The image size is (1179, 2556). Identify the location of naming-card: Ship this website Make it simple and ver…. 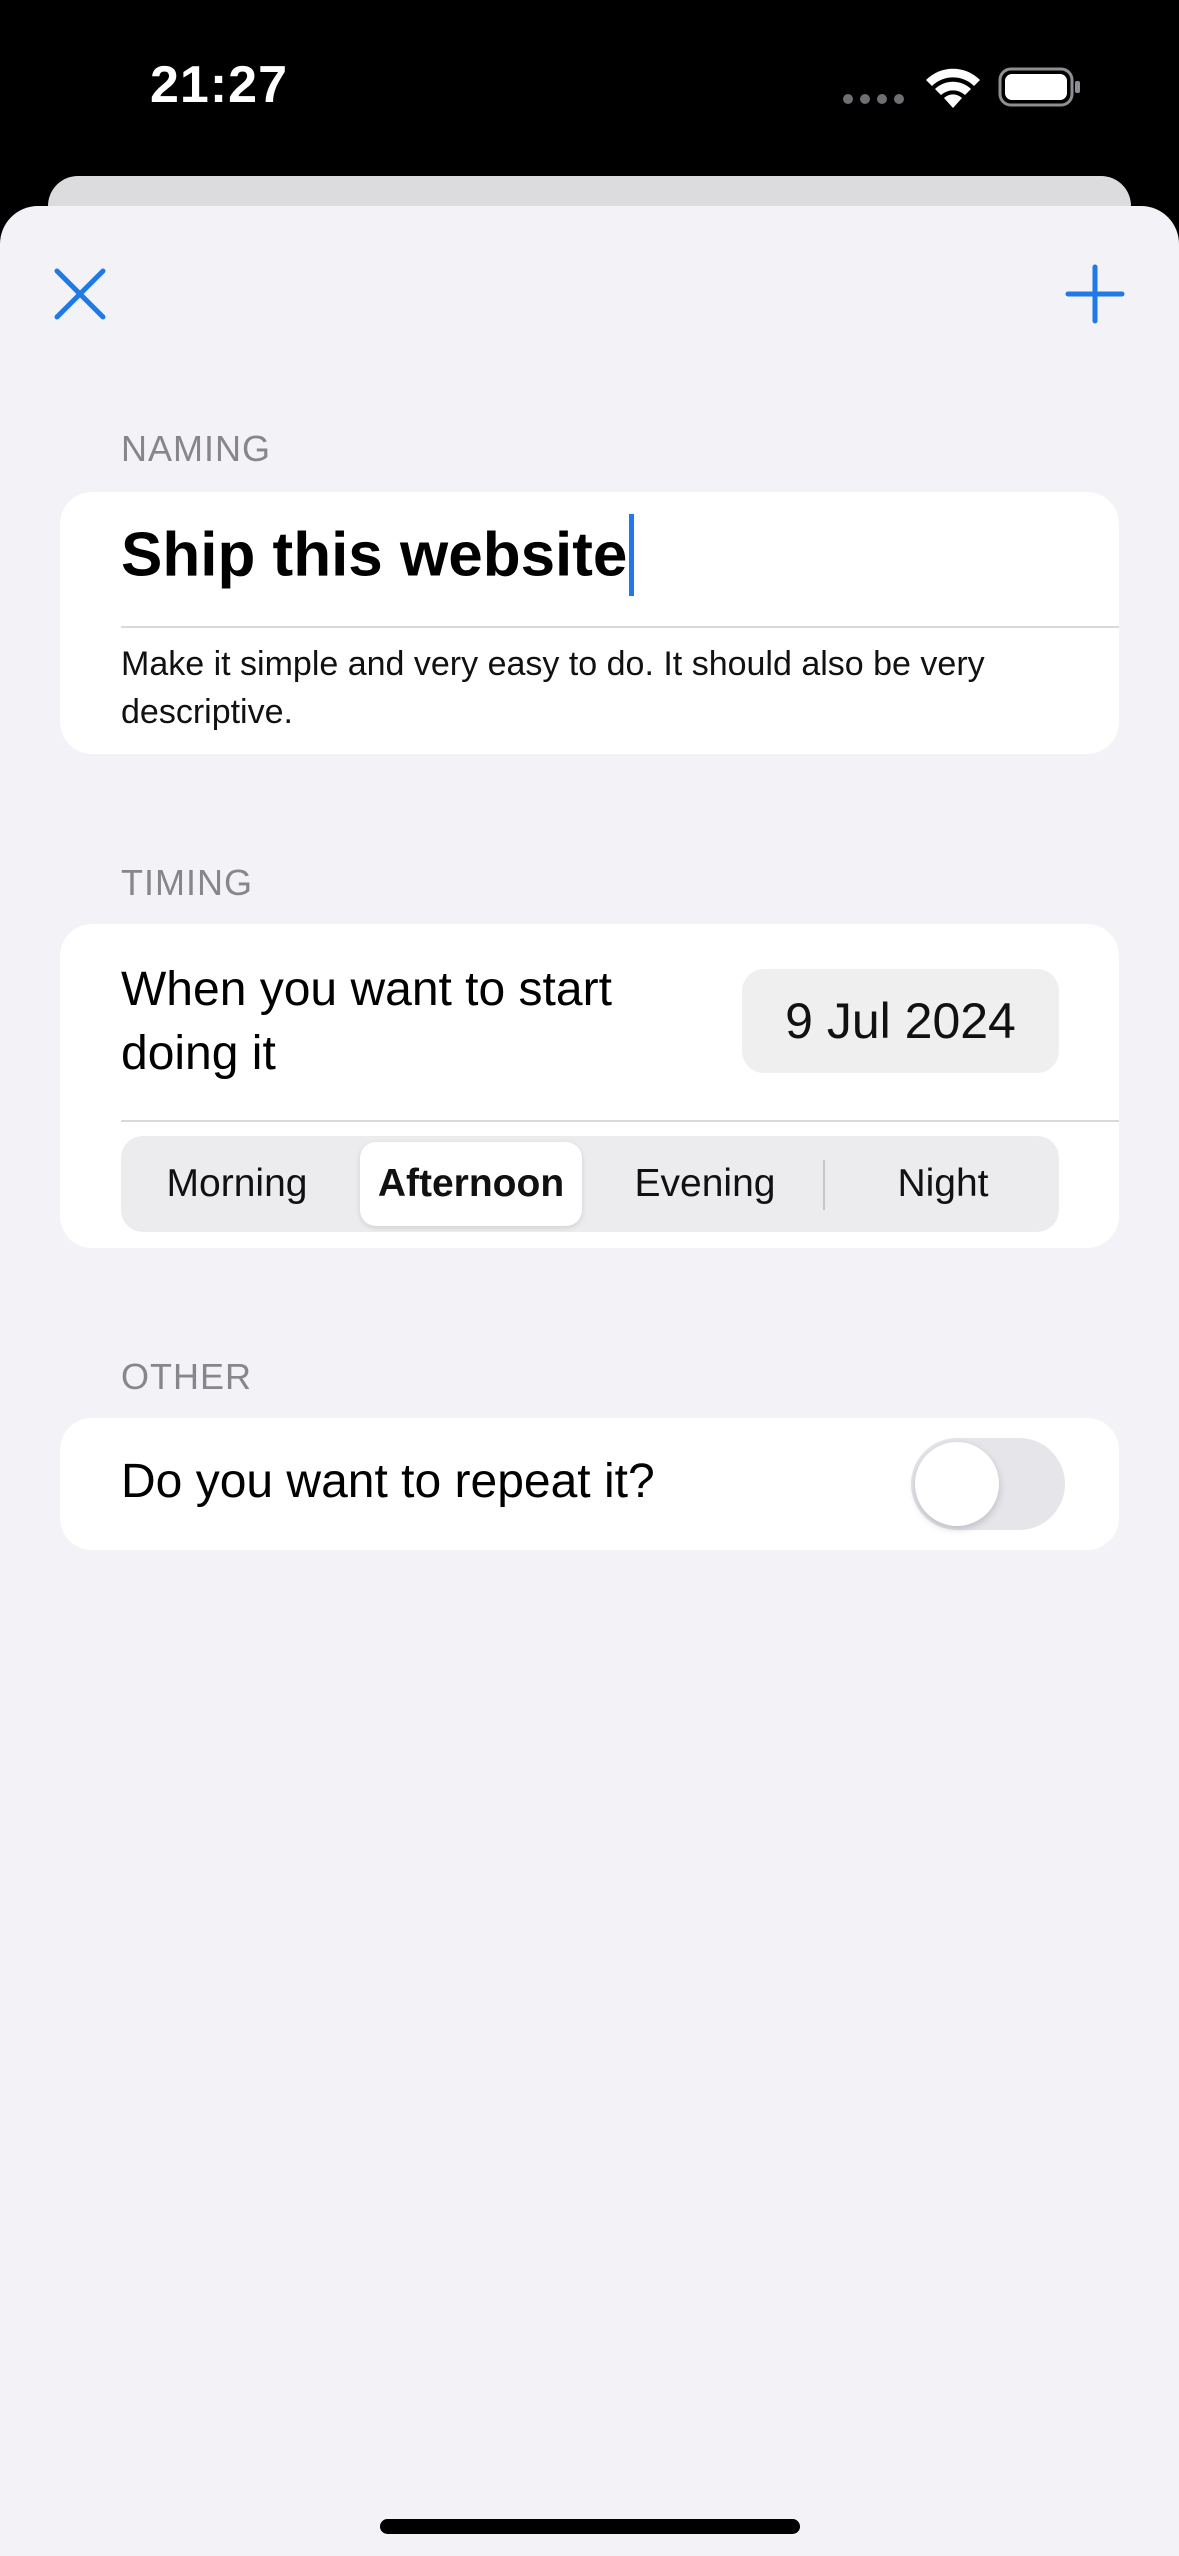
(589, 623).